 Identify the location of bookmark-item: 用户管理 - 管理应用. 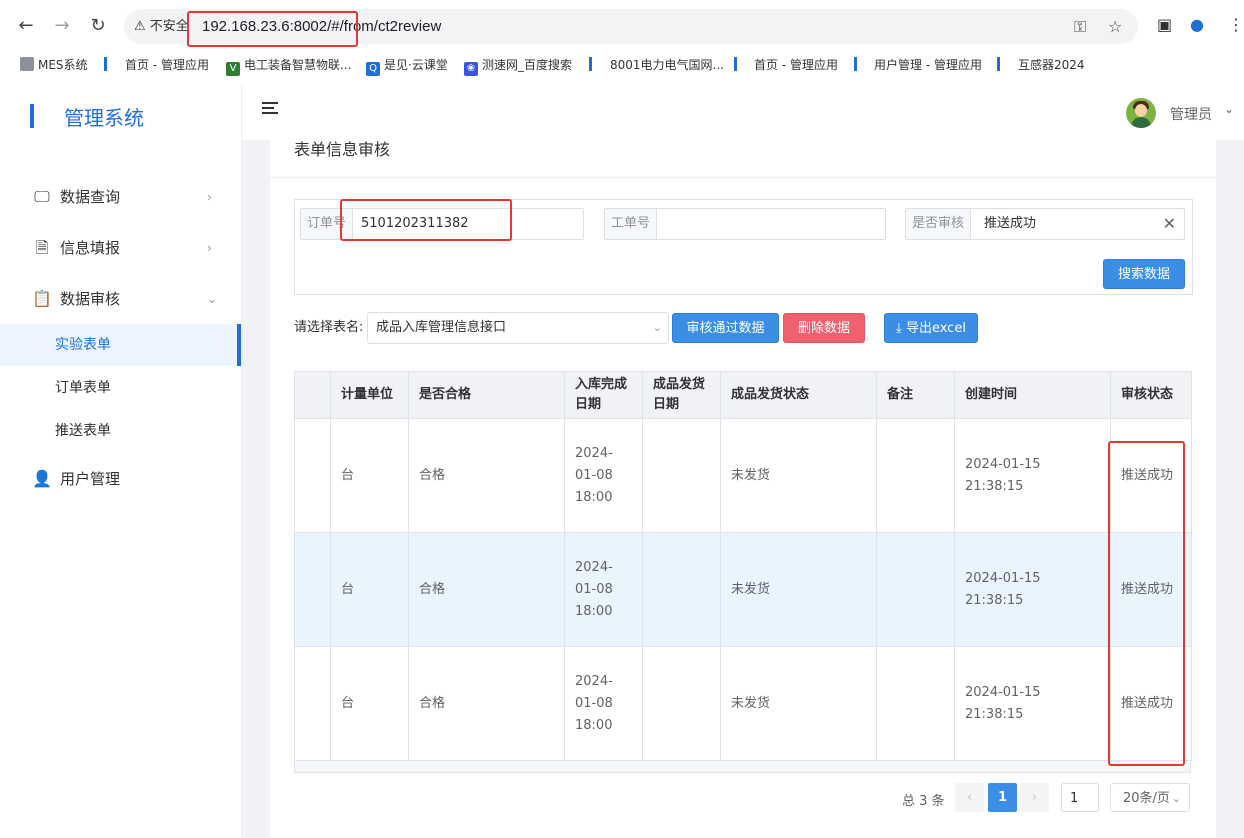
(928, 64).